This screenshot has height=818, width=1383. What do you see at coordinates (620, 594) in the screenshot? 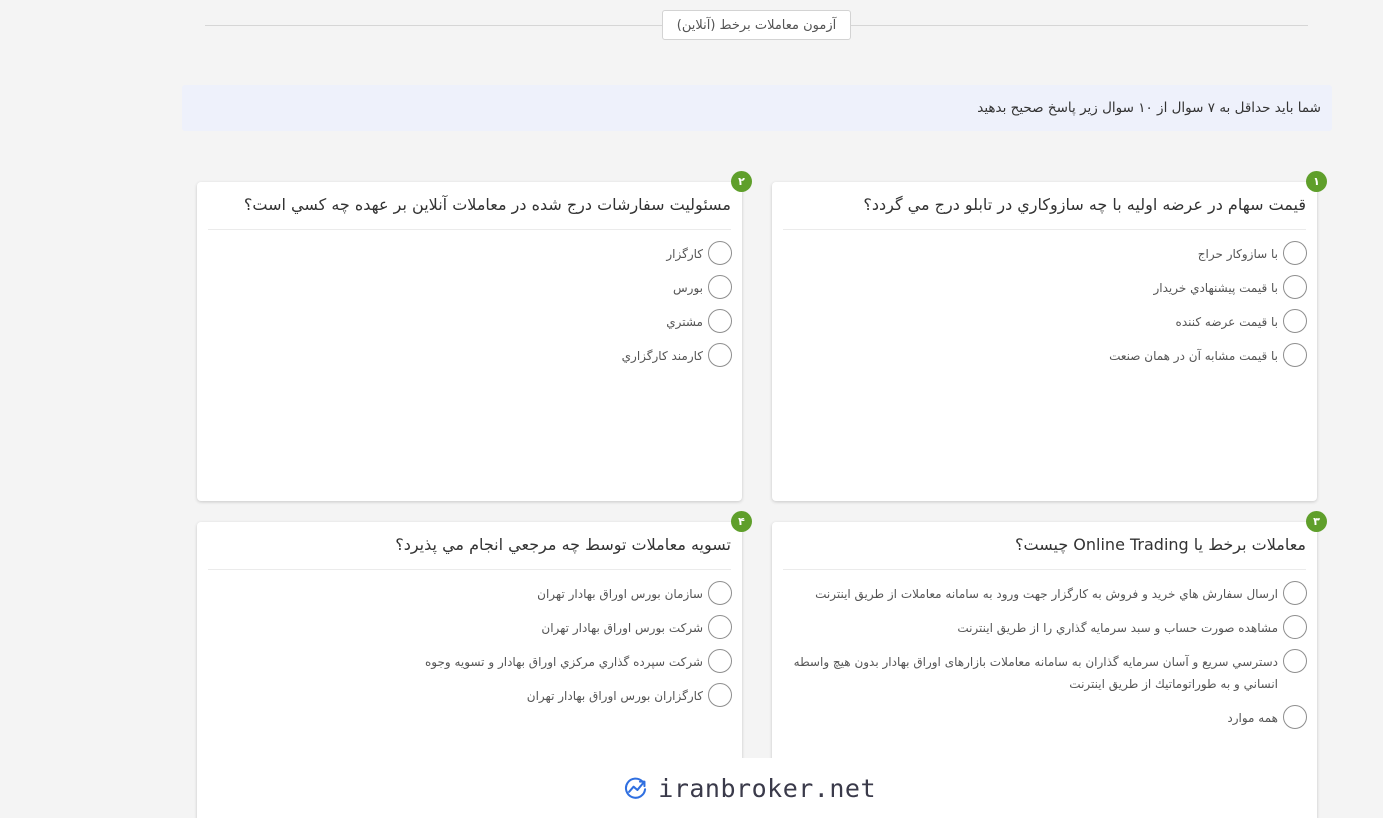
I see `option-label: سازمان بورس اوراق بهادار تهران` at bounding box center [620, 594].